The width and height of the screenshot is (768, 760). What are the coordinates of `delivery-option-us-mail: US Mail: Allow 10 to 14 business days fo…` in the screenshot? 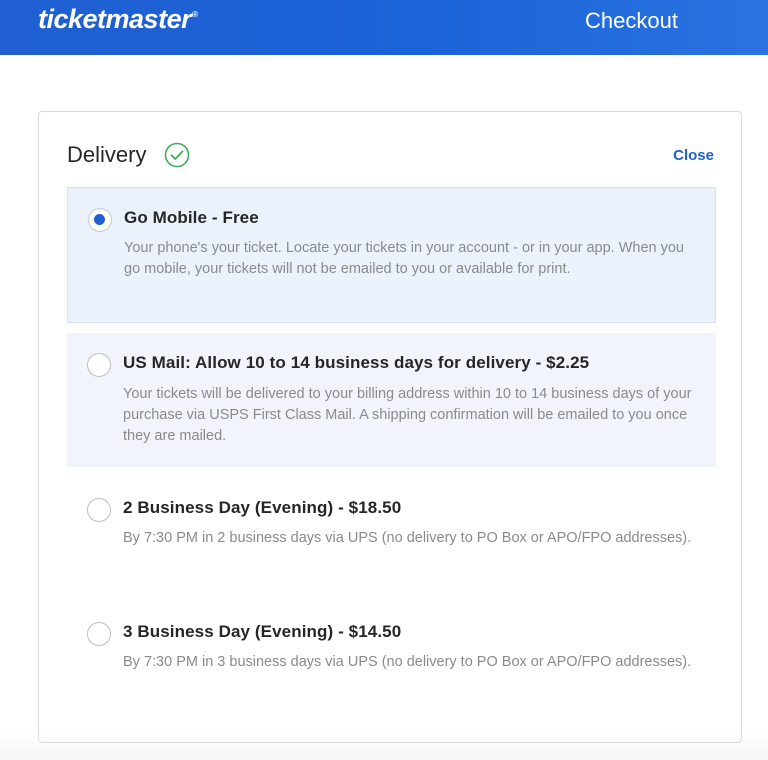 It's located at (391, 400).